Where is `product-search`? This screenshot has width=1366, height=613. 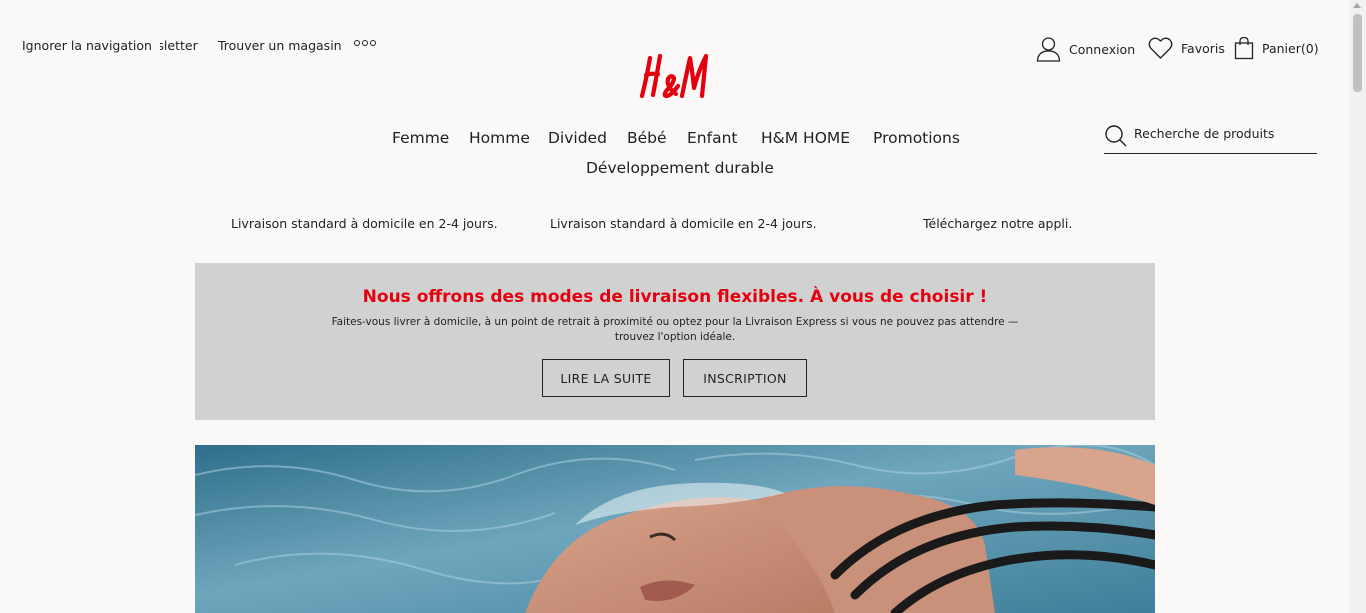
product-search is located at coordinates (1210, 138).